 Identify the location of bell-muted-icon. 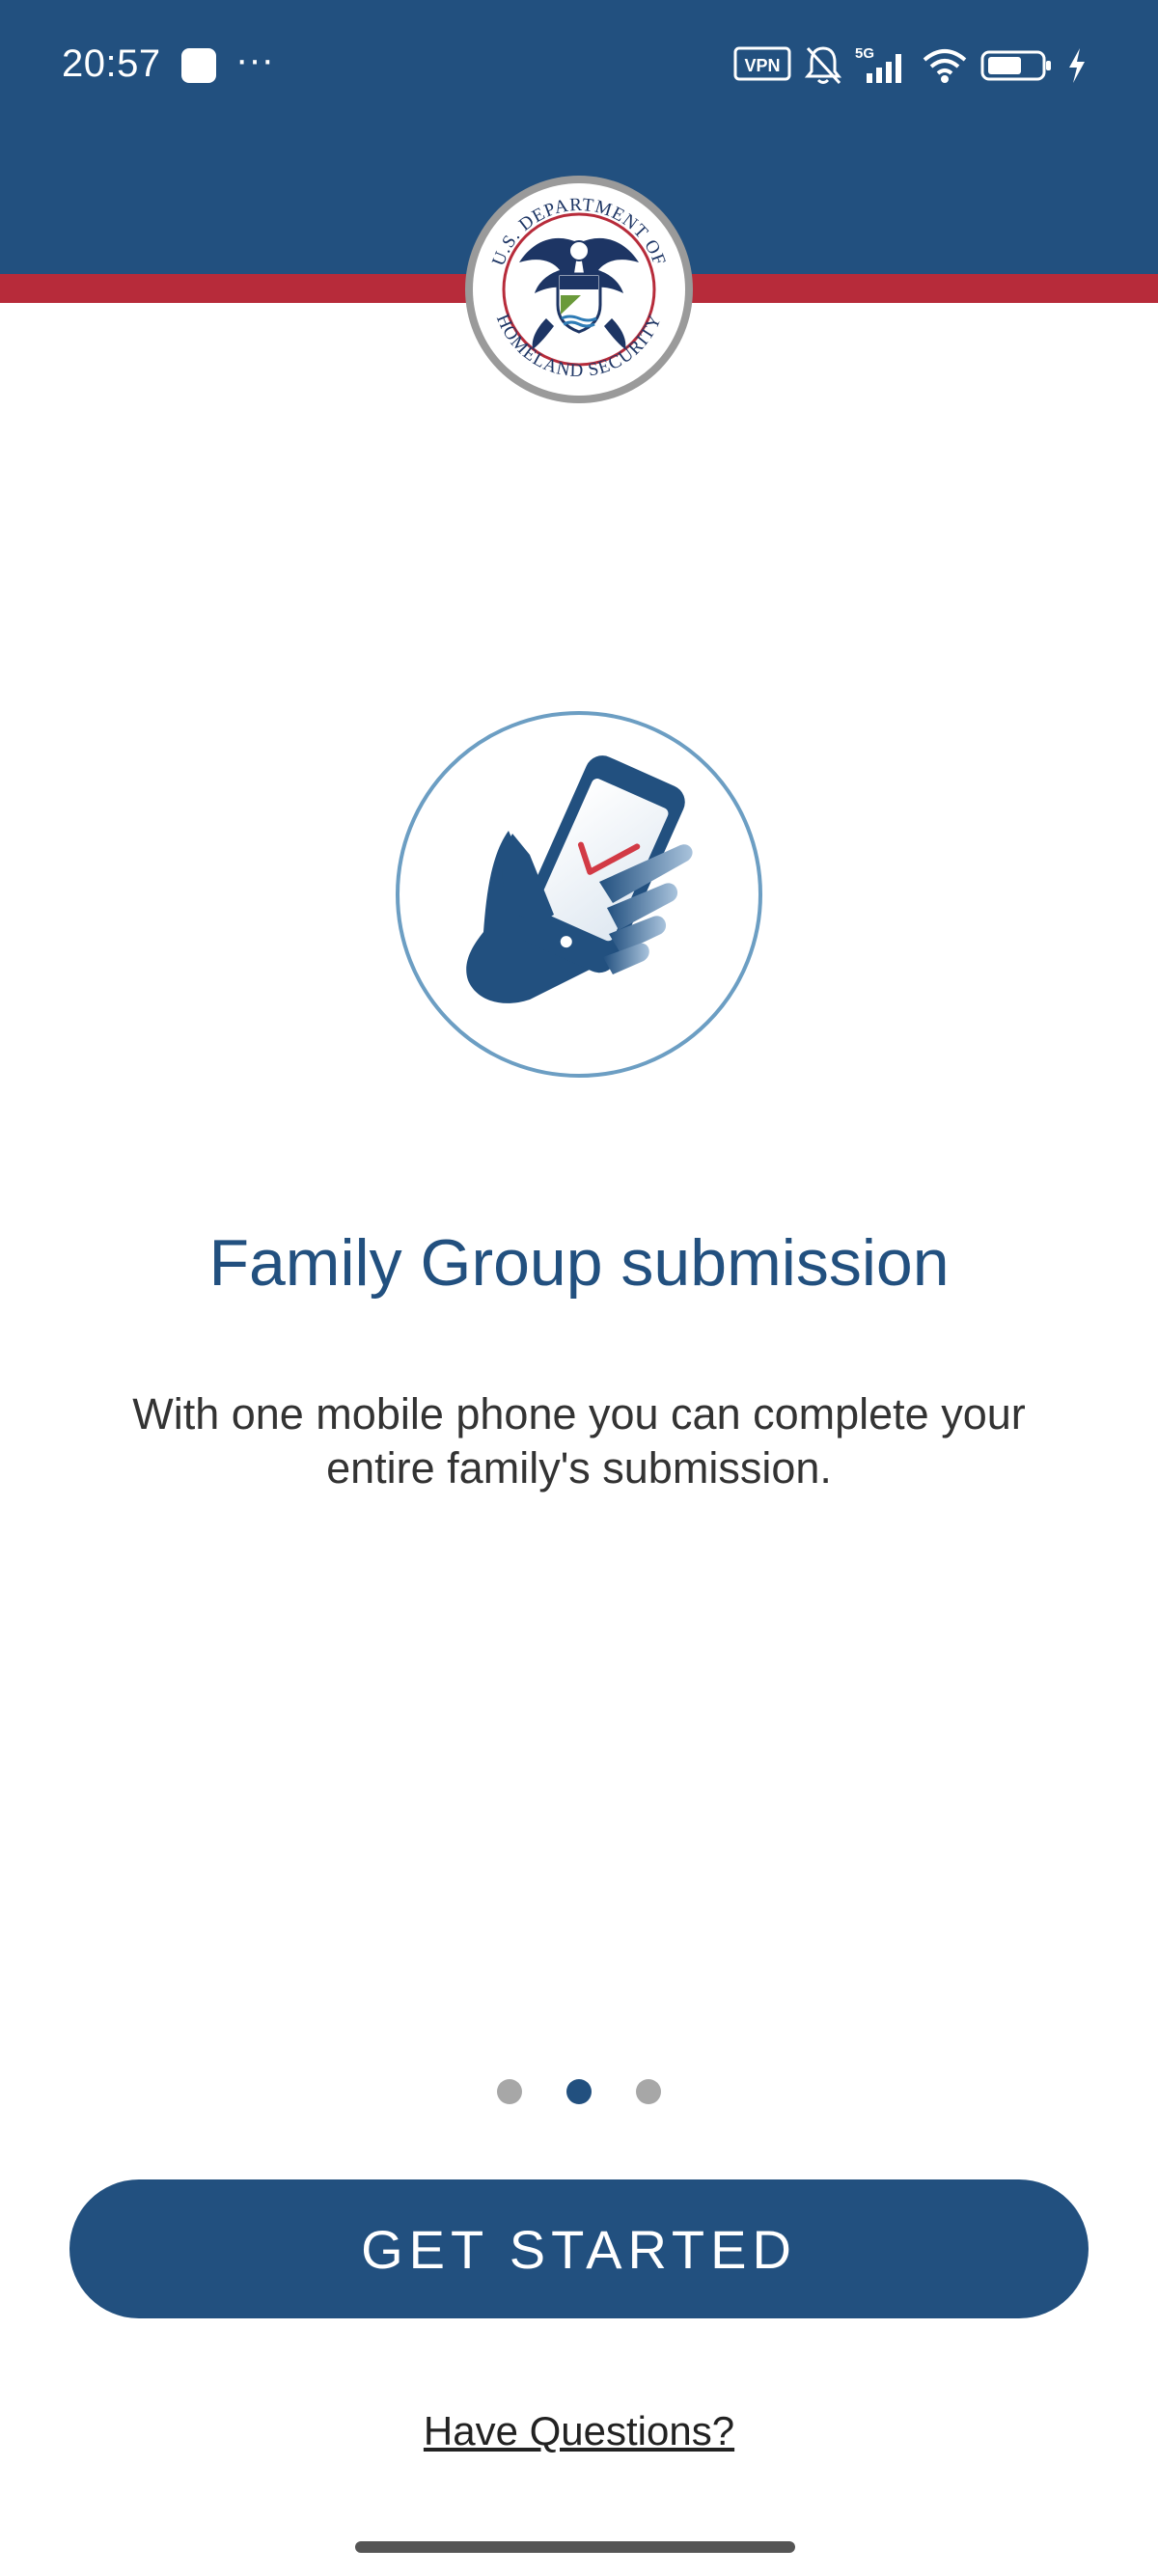
(823, 65).